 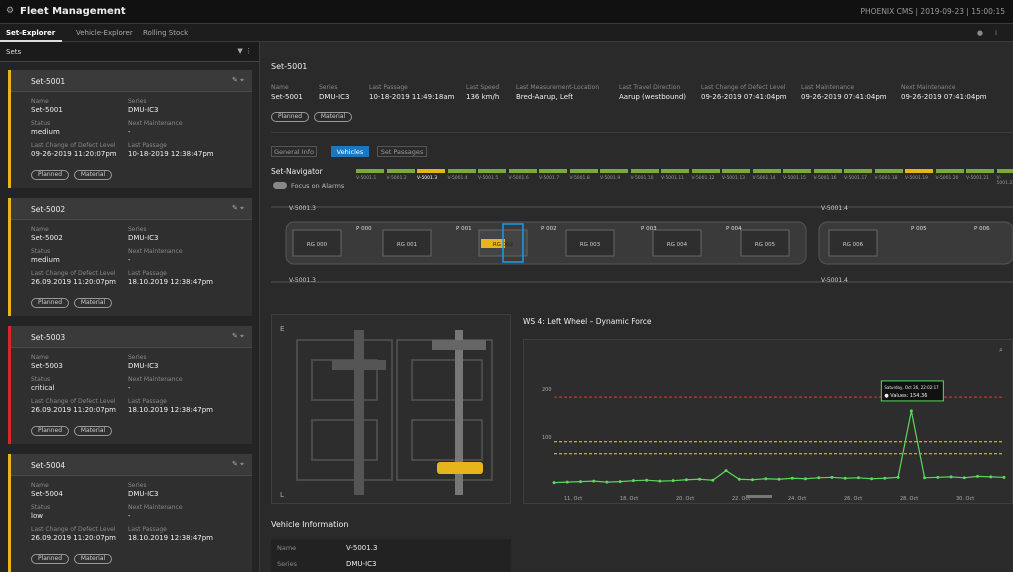 What do you see at coordinates (350, 151) in the screenshot?
I see `tab-vehicles: Vehicles` at bounding box center [350, 151].